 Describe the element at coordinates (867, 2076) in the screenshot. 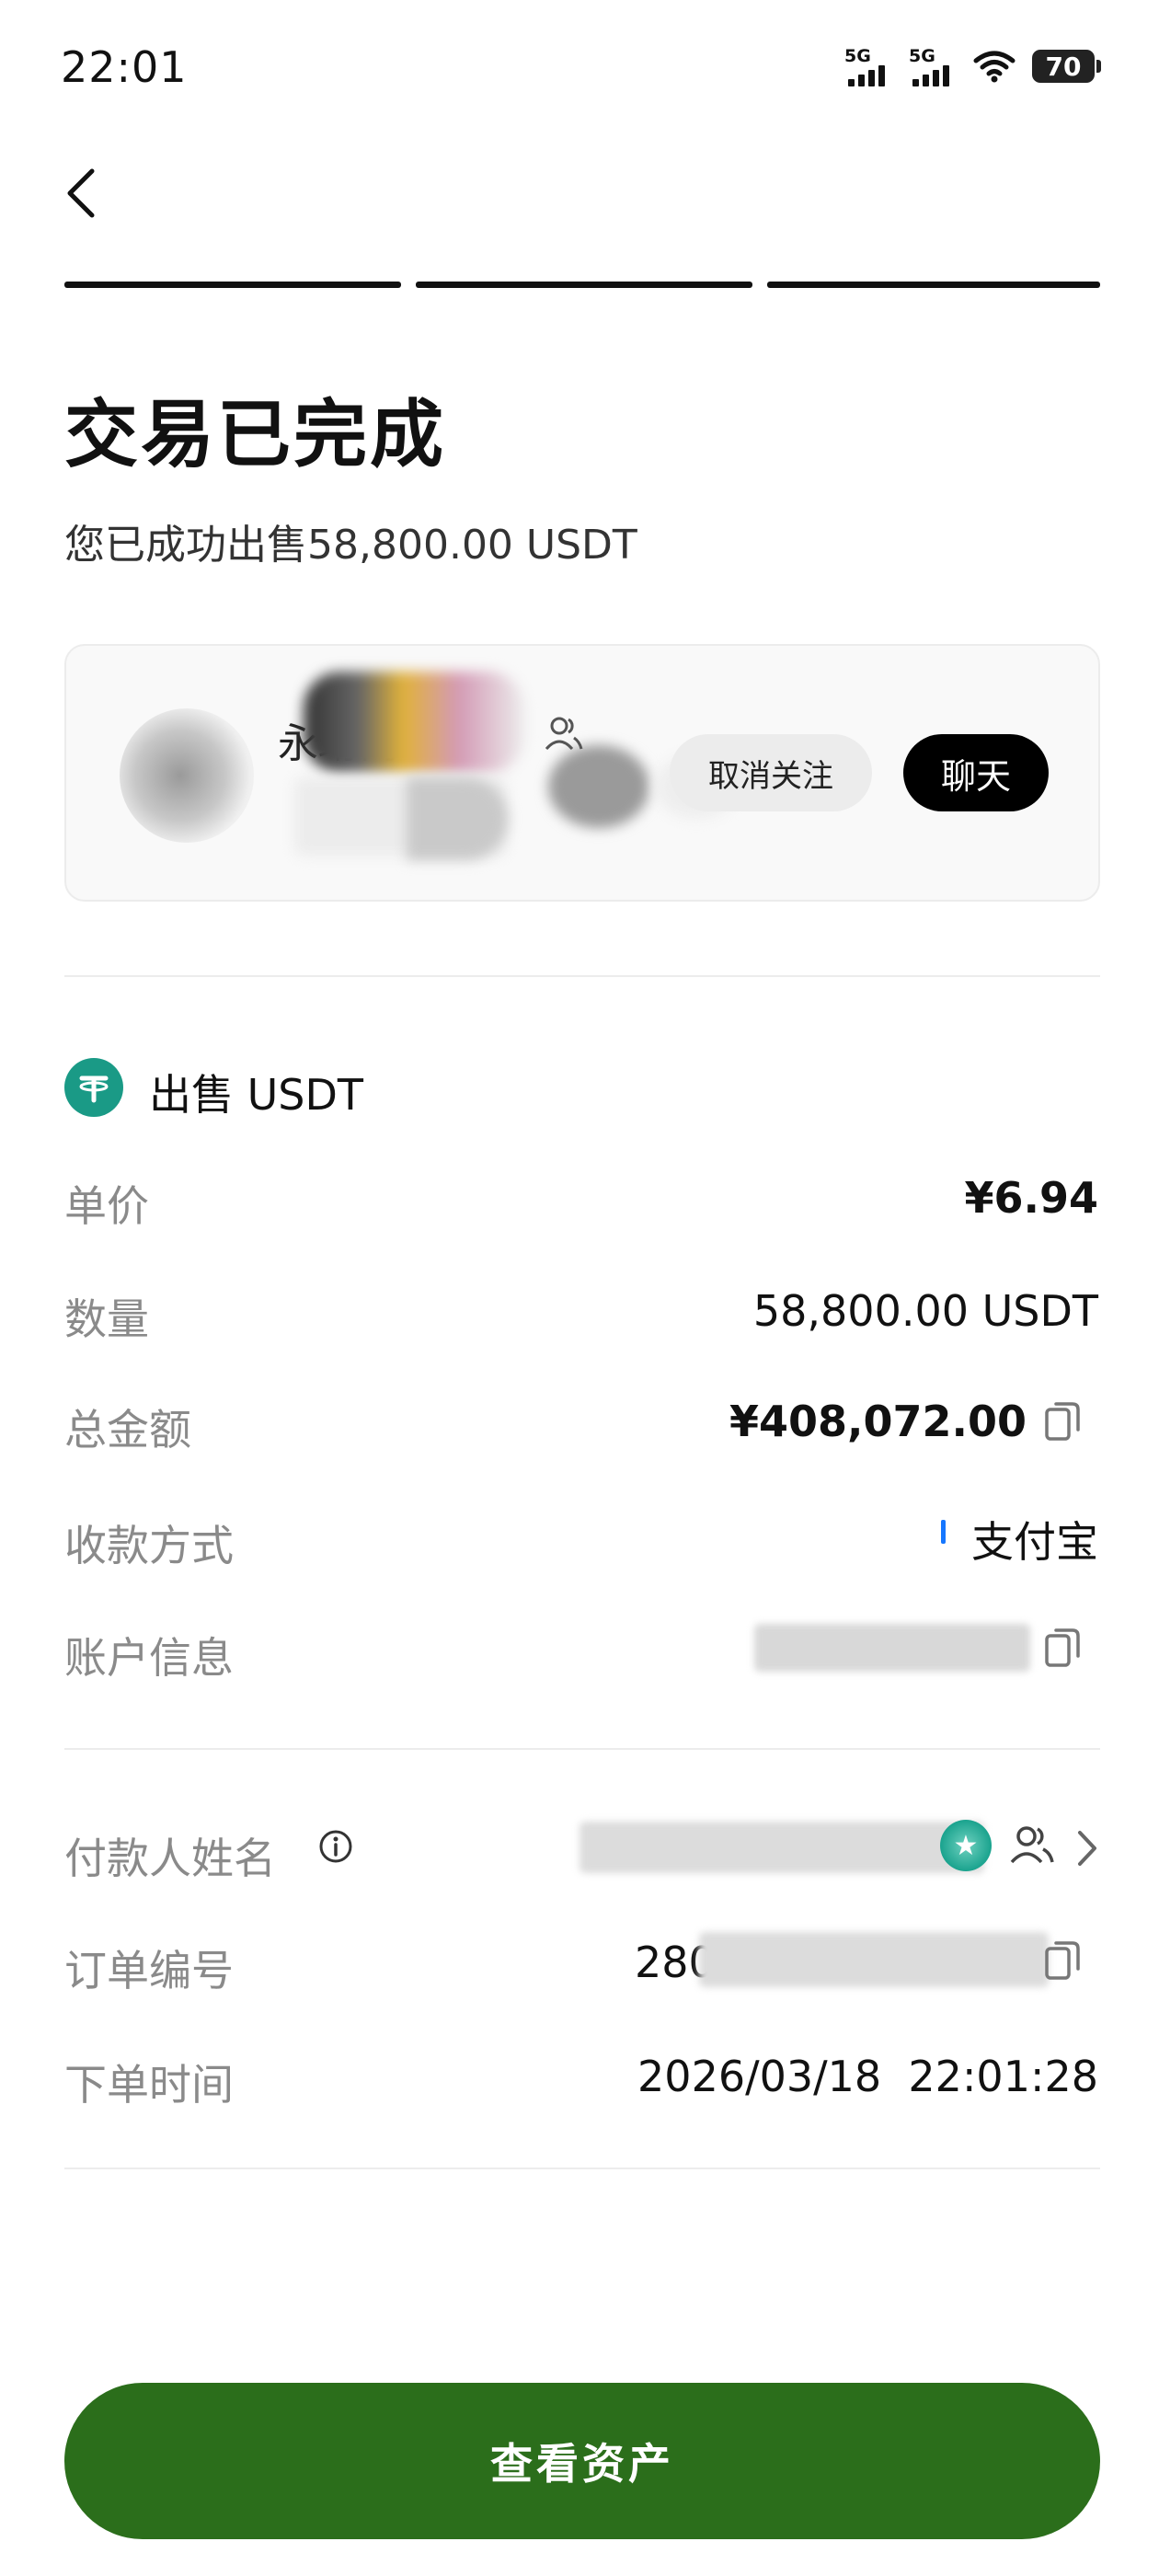

I see `order-time-value: 2026/03/18 22:01:28` at that location.